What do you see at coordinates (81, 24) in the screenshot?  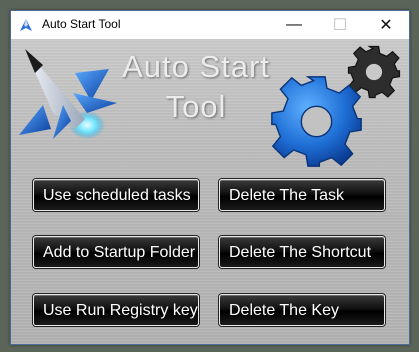 I see `window-title: Auto Start Tool` at bounding box center [81, 24].